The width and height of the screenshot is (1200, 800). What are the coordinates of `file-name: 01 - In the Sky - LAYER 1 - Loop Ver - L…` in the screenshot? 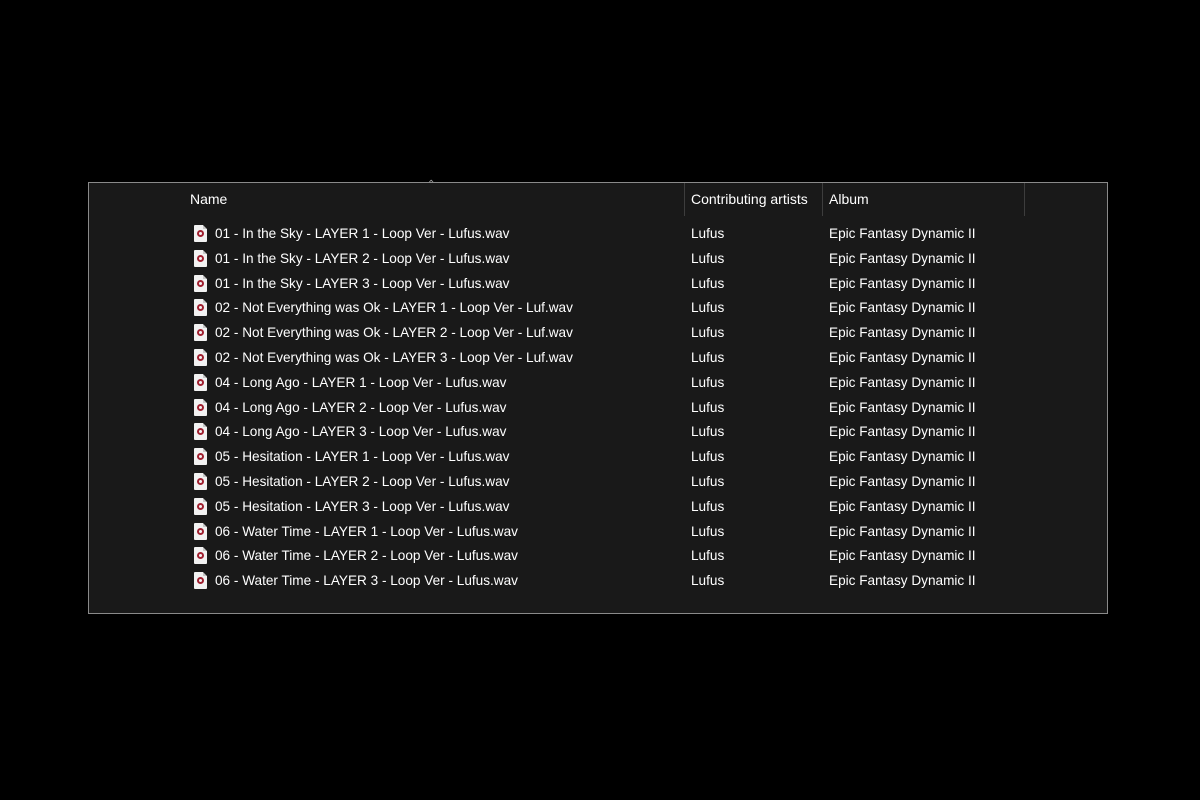 It's located at (362, 233).